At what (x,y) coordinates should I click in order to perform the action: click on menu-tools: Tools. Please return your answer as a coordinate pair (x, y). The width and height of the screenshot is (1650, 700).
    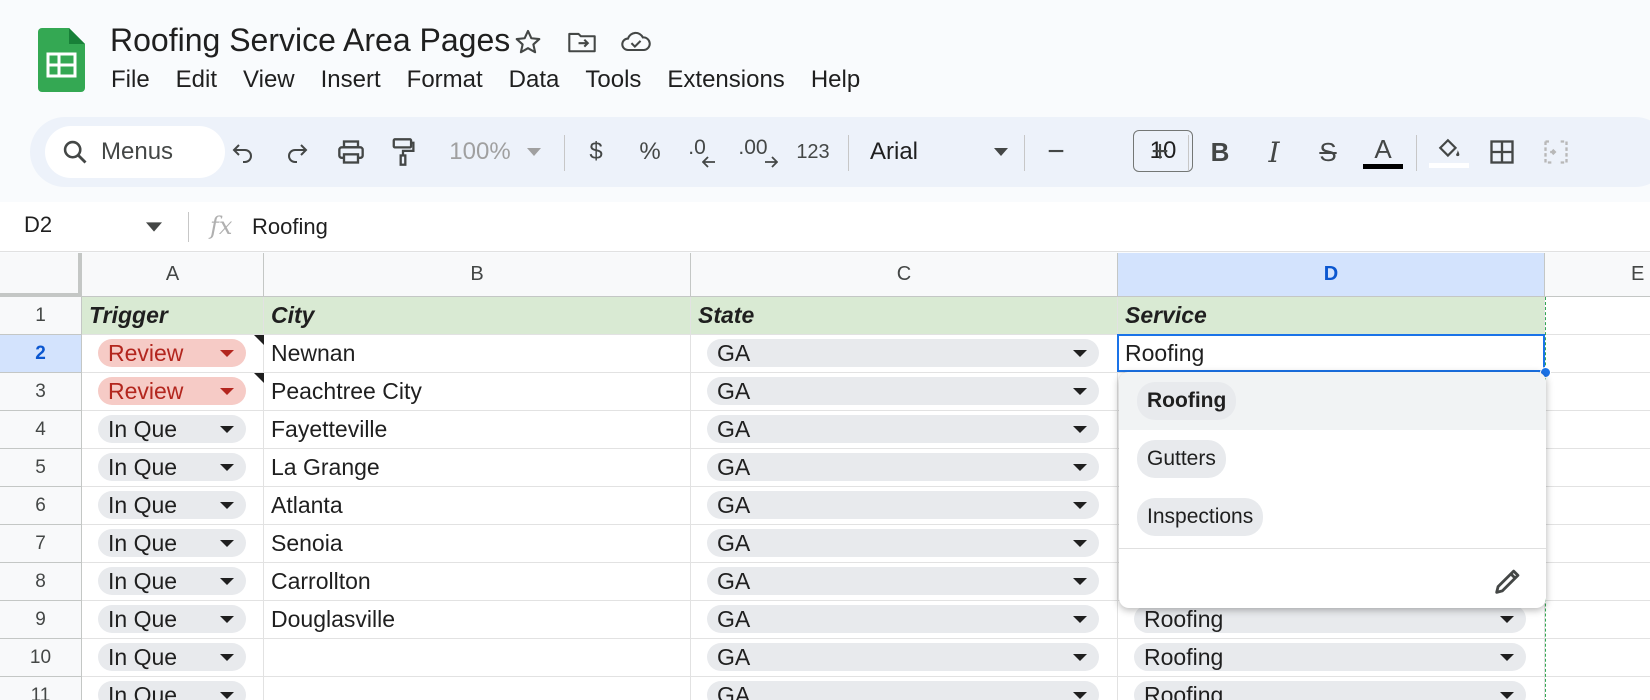
    Looking at the image, I should click on (613, 80).